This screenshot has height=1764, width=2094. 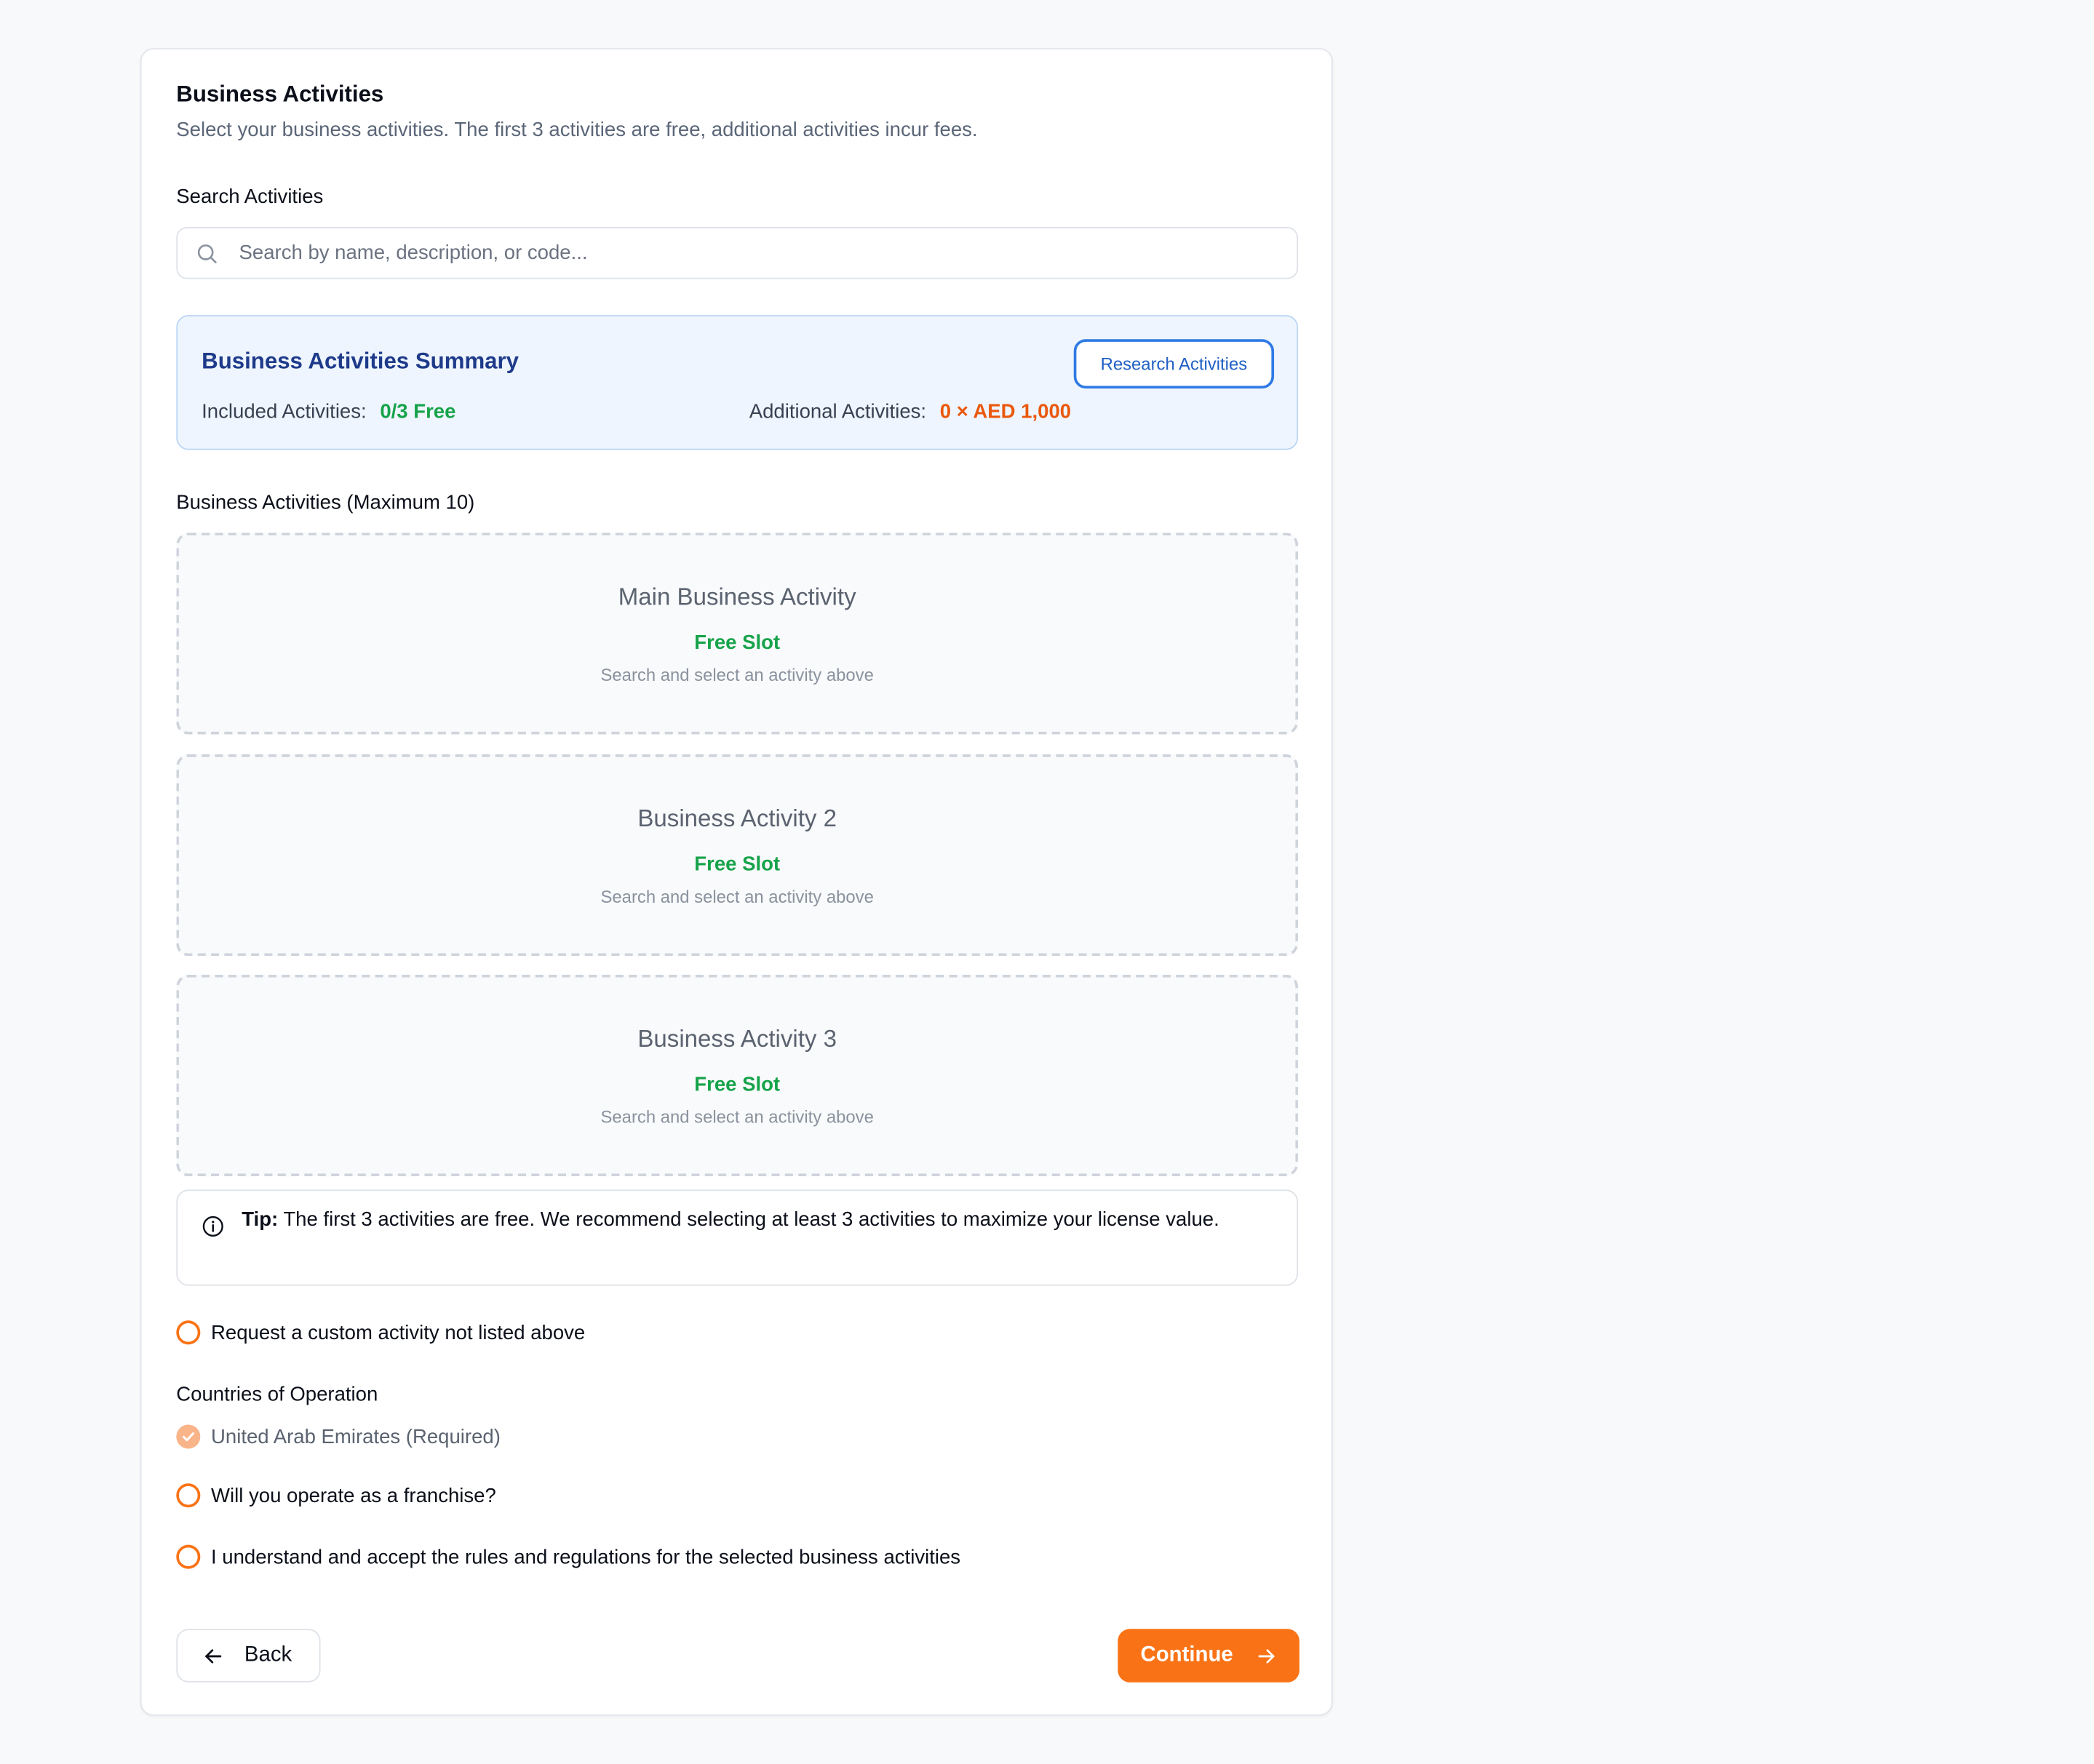 What do you see at coordinates (280, 94) in the screenshot?
I see `page-title: Business Activities` at bounding box center [280, 94].